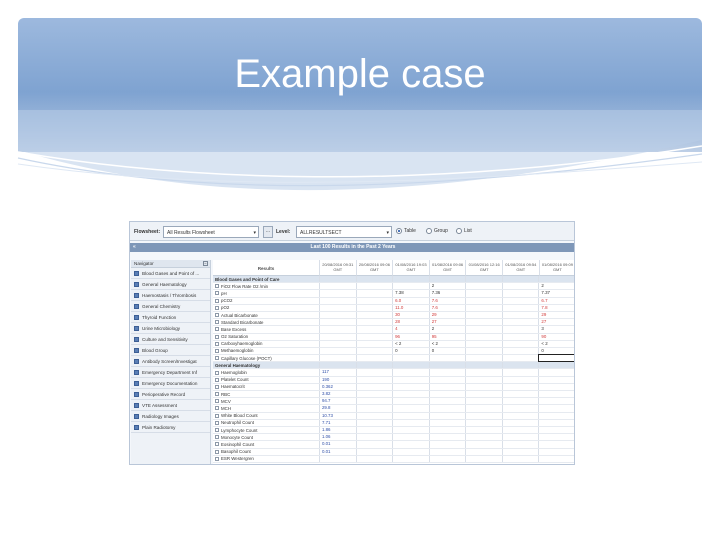  What do you see at coordinates (448, 351) in the screenshot?
I see `result-value-cell: 0` at bounding box center [448, 351].